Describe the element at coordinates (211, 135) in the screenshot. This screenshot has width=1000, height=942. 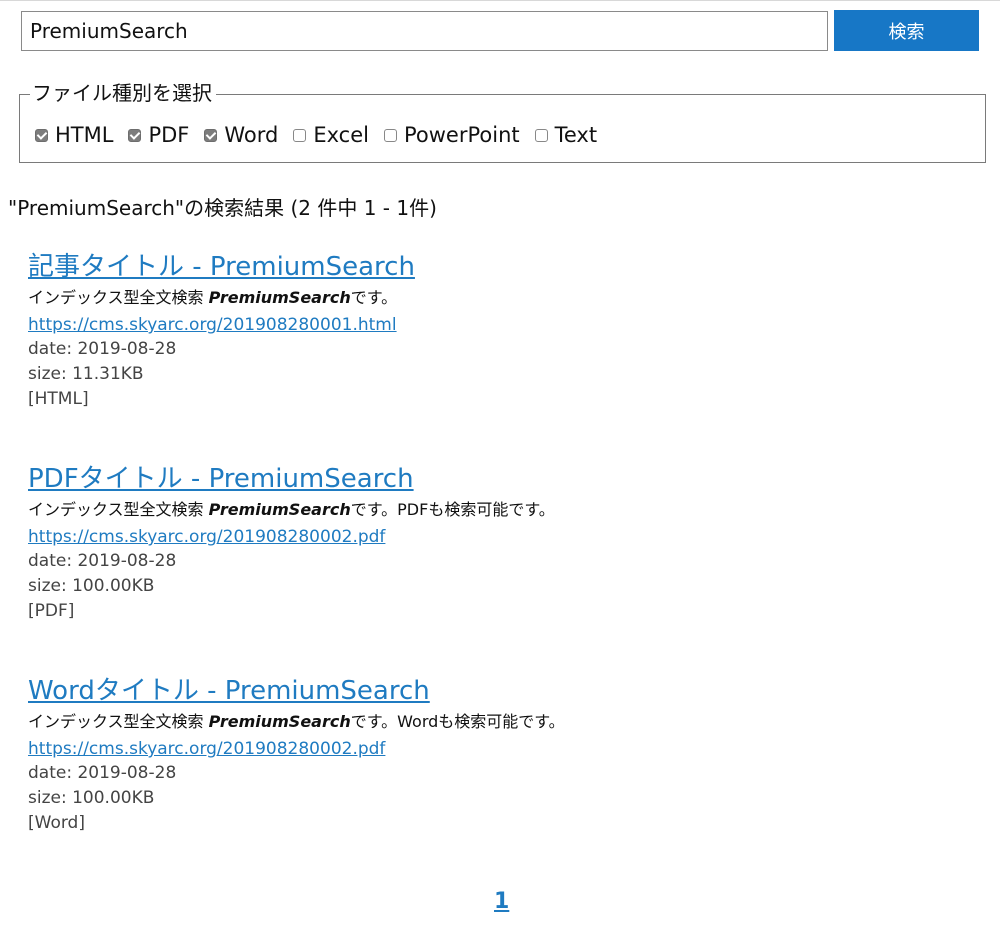
I see `word-checkbox` at that location.